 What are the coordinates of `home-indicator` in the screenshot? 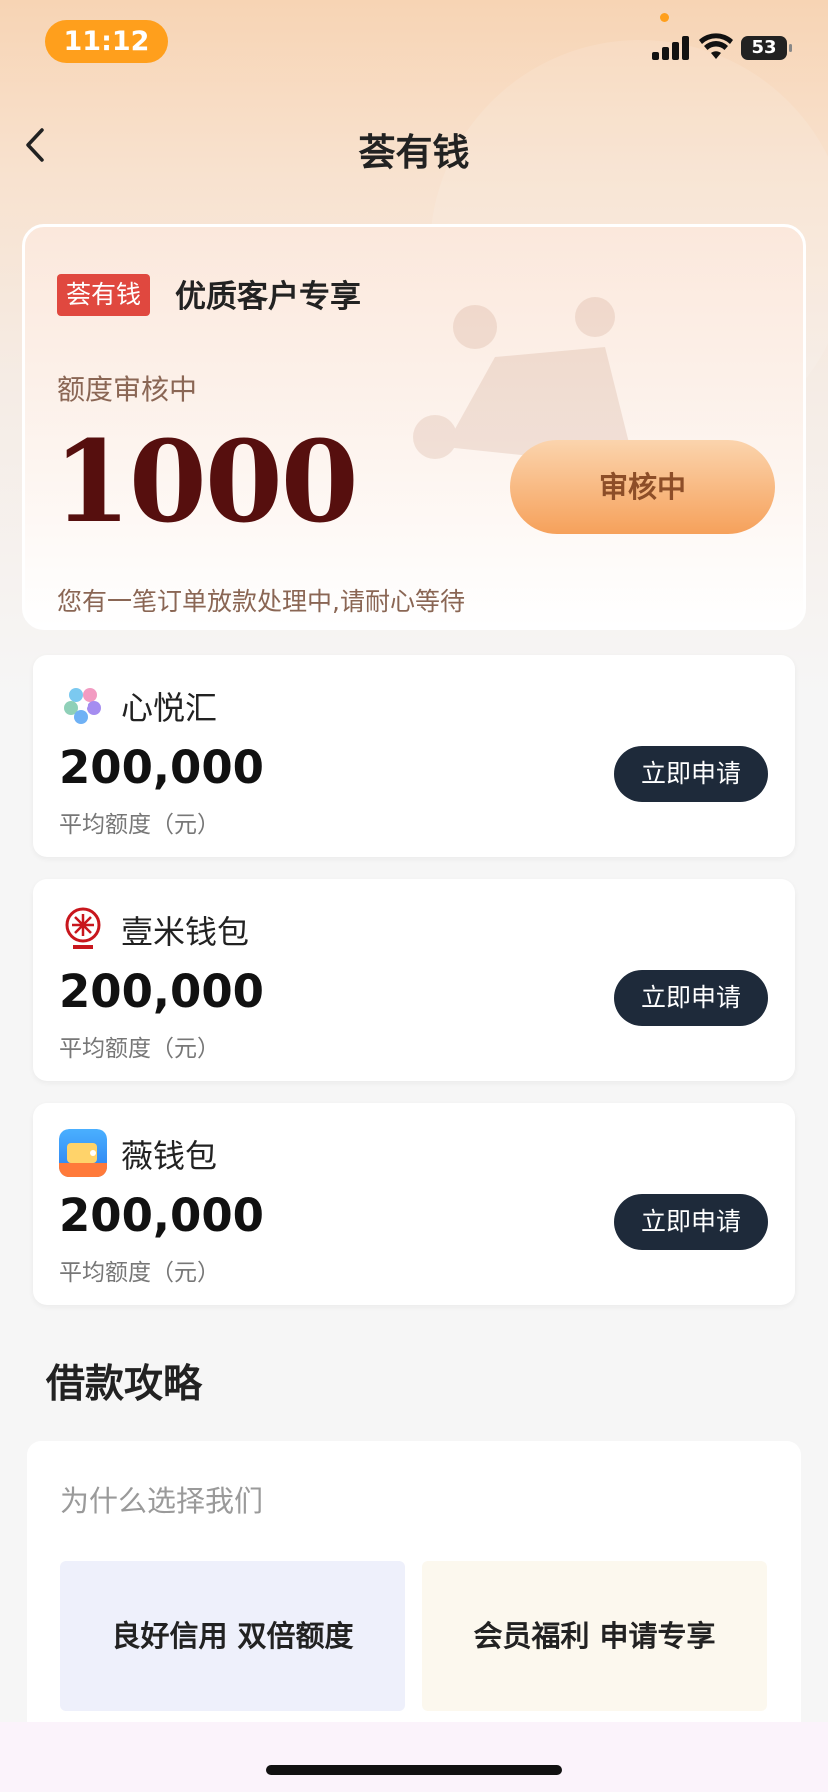 It's located at (414, 1770).